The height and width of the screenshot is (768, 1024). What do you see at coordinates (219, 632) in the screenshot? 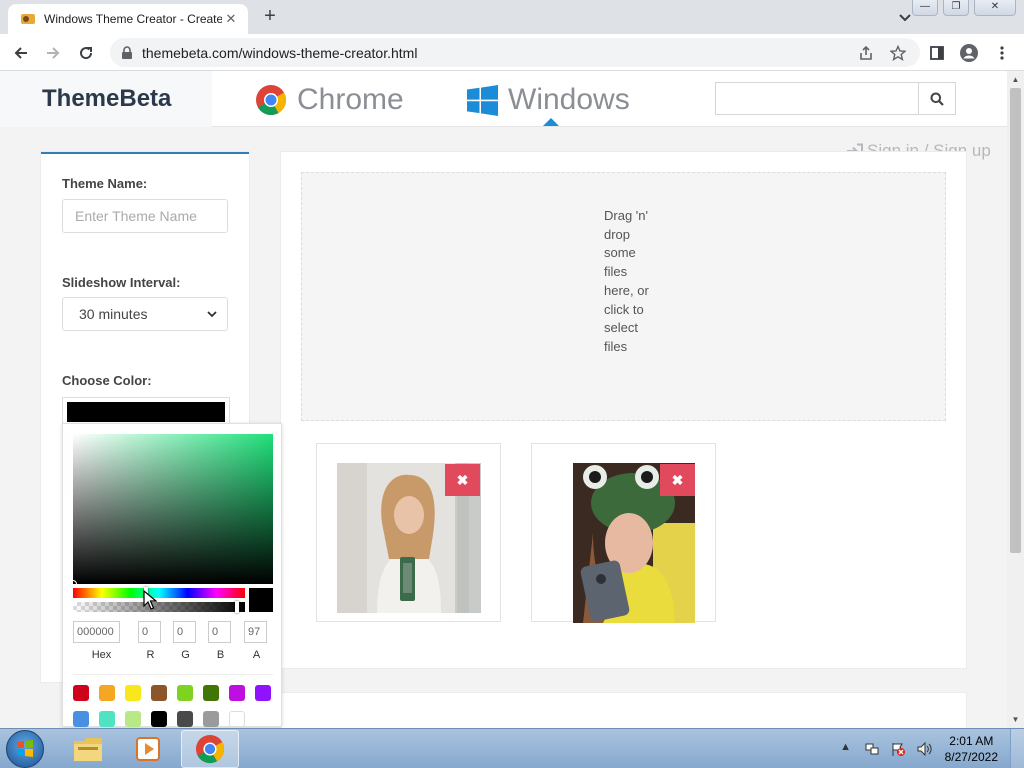
I see `blue-input: 0` at bounding box center [219, 632].